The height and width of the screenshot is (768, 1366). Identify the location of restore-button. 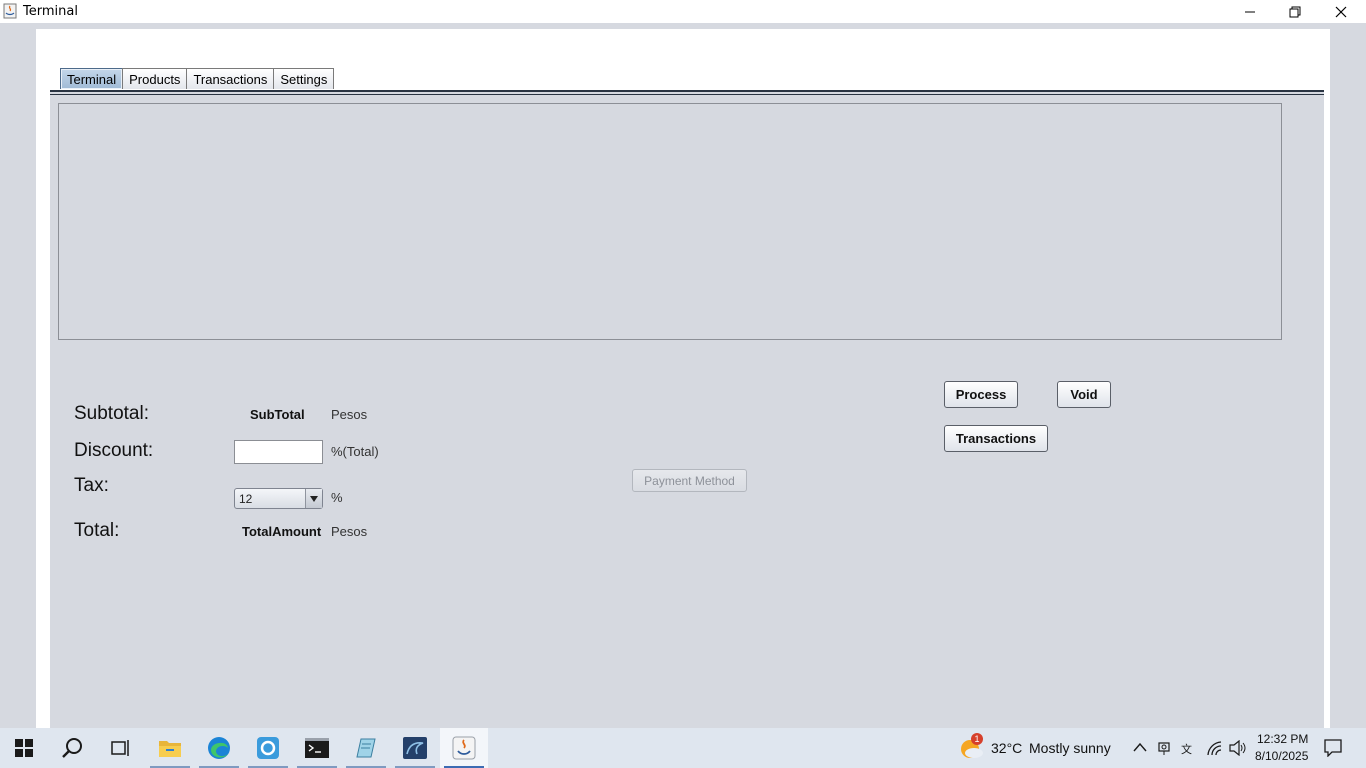
(1295, 11).